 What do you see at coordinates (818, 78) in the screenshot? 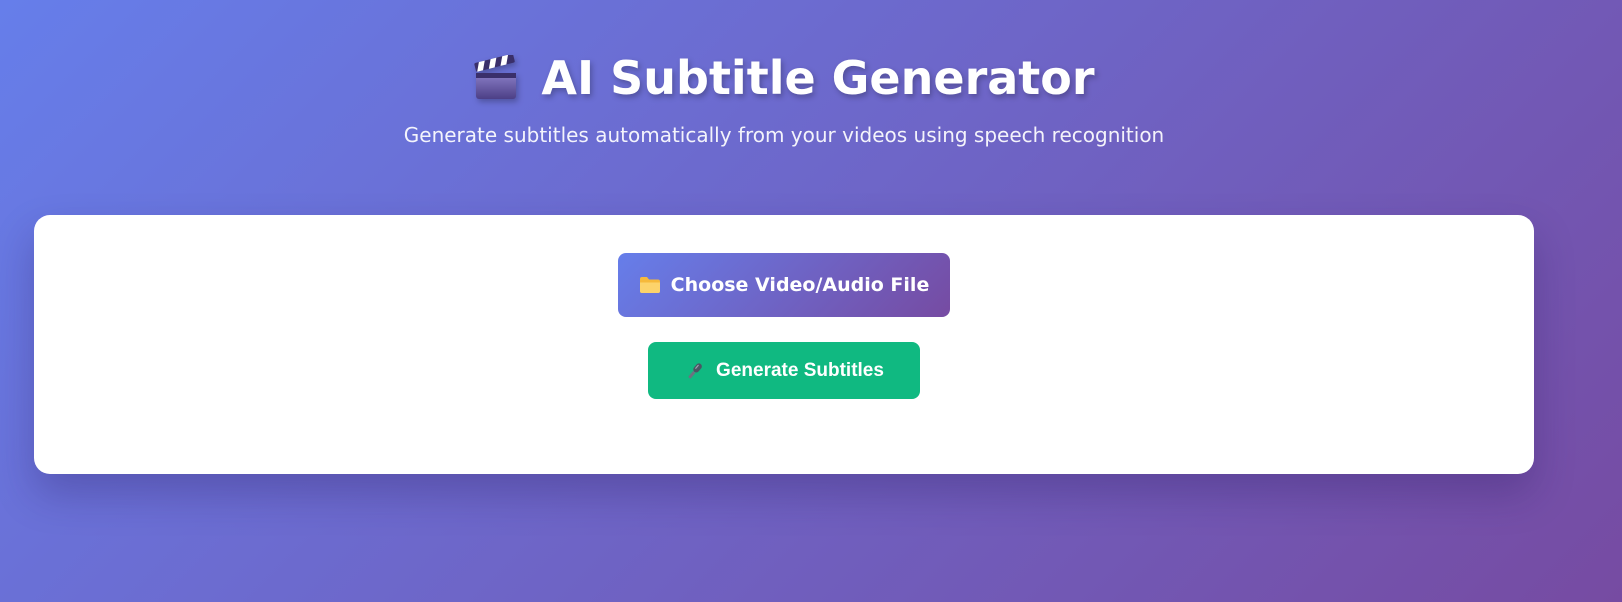
I see `page-title-text: AI Subtitle Generator` at bounding box center [818, 78].